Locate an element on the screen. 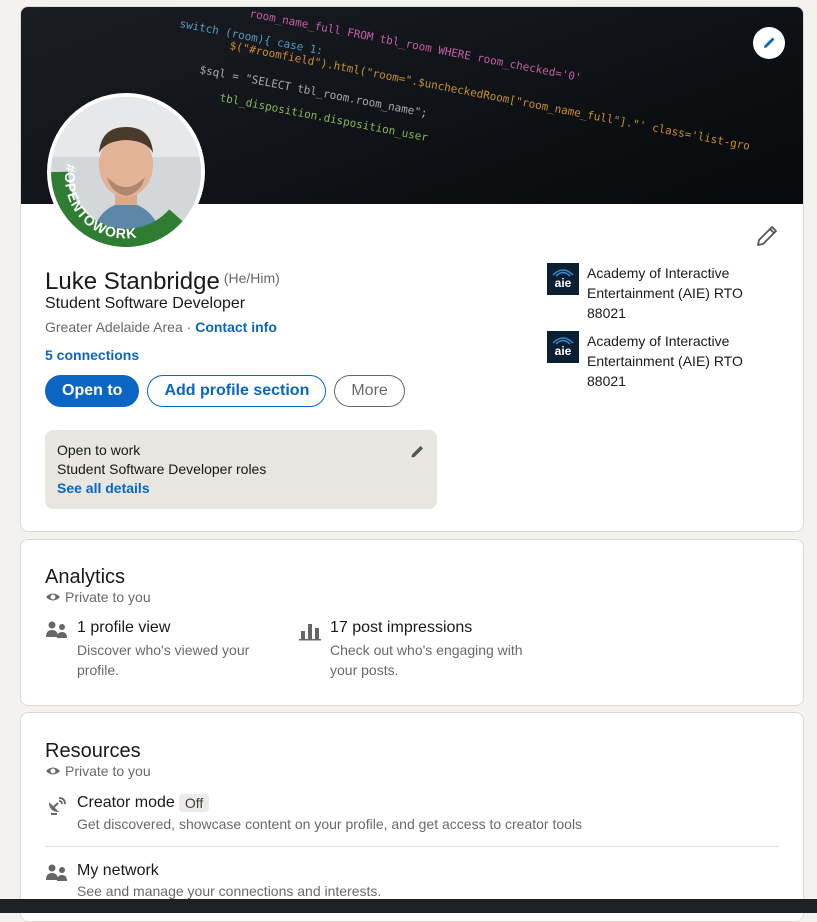 The image size is (817, 922). satellite-dish-icon is located at coordinates (57, 806).